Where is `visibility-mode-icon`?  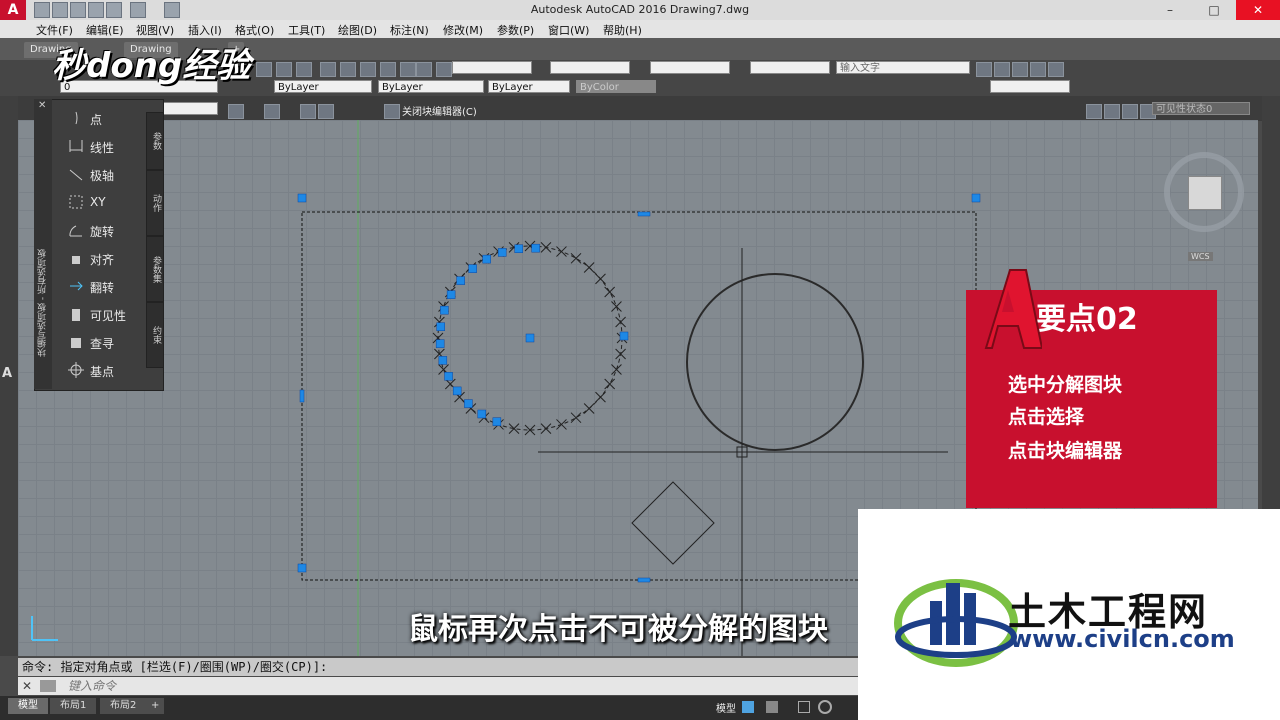
visibility-mode-icon is located at coordinates (1094, 111).